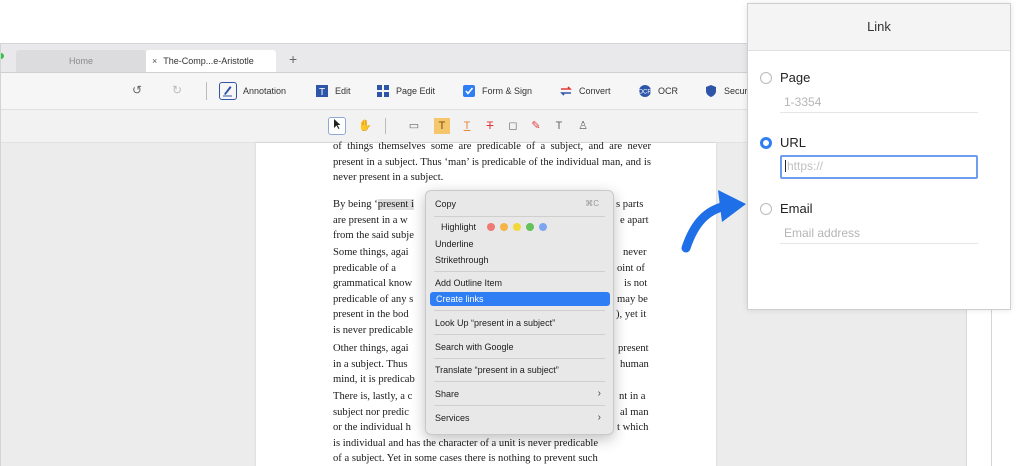  I want to click on email-radio, so click(766, 209).